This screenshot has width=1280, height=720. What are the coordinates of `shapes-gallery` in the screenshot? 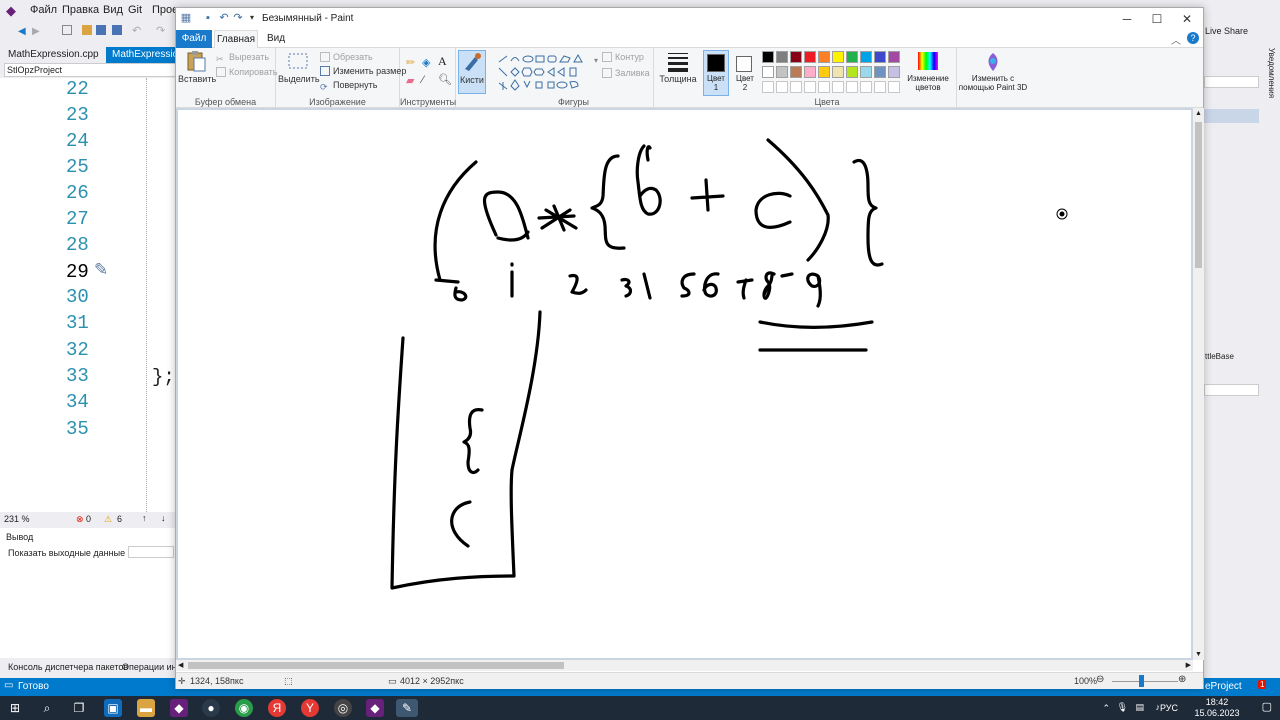 It's located at (546, 74).